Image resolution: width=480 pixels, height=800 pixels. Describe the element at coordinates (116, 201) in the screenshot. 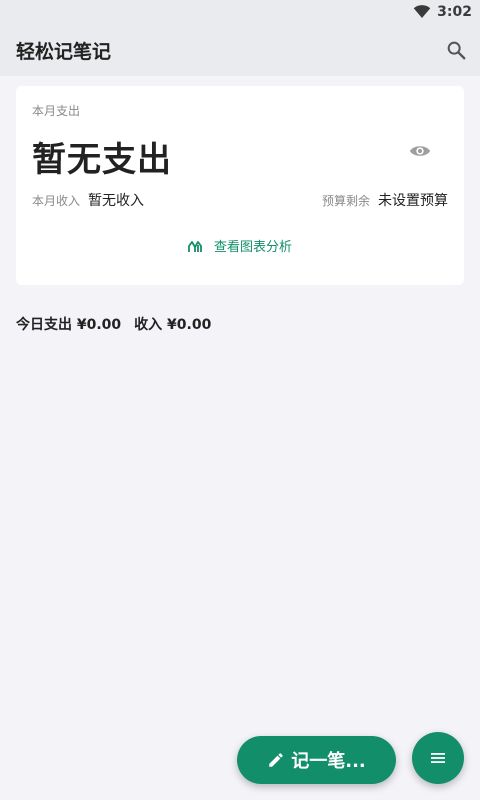

I see `month-income-value: 暂无收入` at that location.